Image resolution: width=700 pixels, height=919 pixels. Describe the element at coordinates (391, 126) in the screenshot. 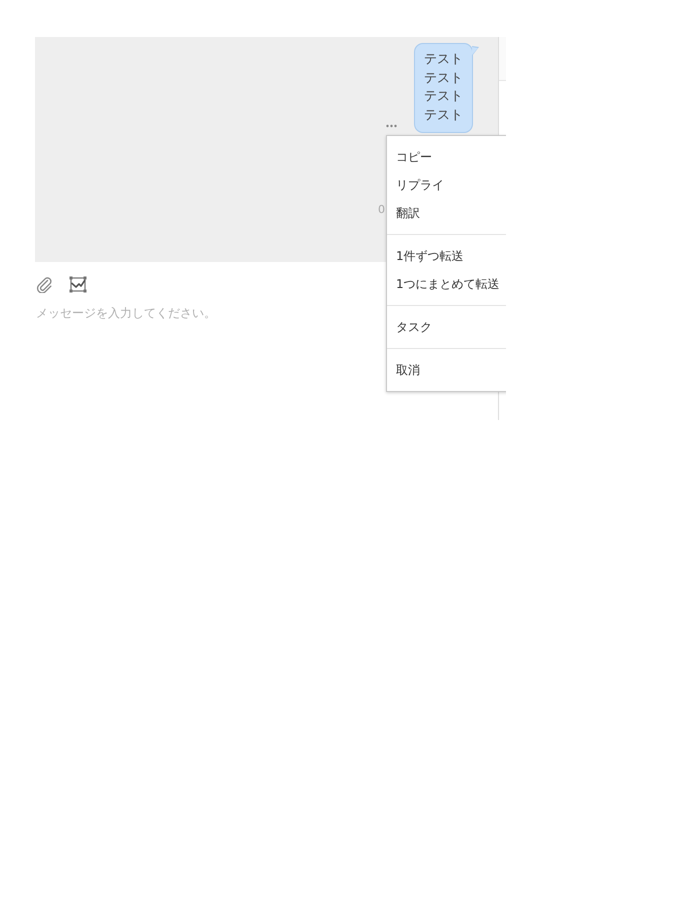

I see `more-icon` at that location.